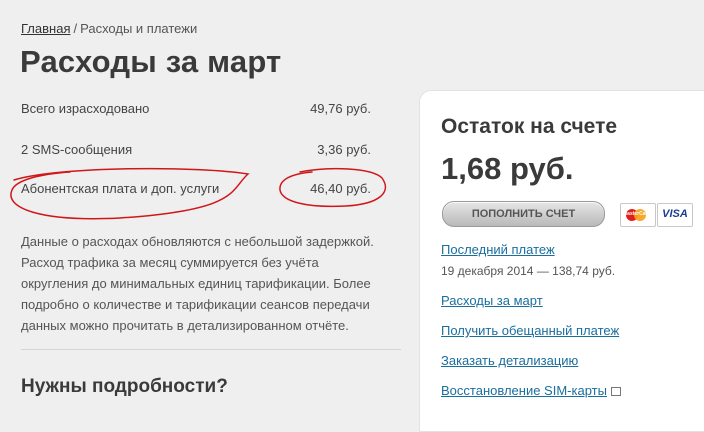 The height and width of the screenshot is (432, 704). What do you see at coordinates (507, 168) in the screenshot?
I see `balance-amount: 1,68 руб.` at bounding box center [507, 168].